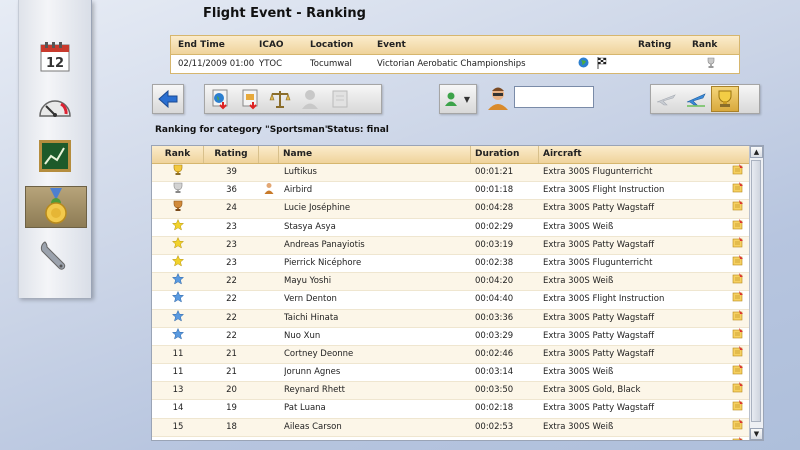  Describe the element at coordinates (178, 390) in the screenshot. I see `rank-cell: 13` at that location.